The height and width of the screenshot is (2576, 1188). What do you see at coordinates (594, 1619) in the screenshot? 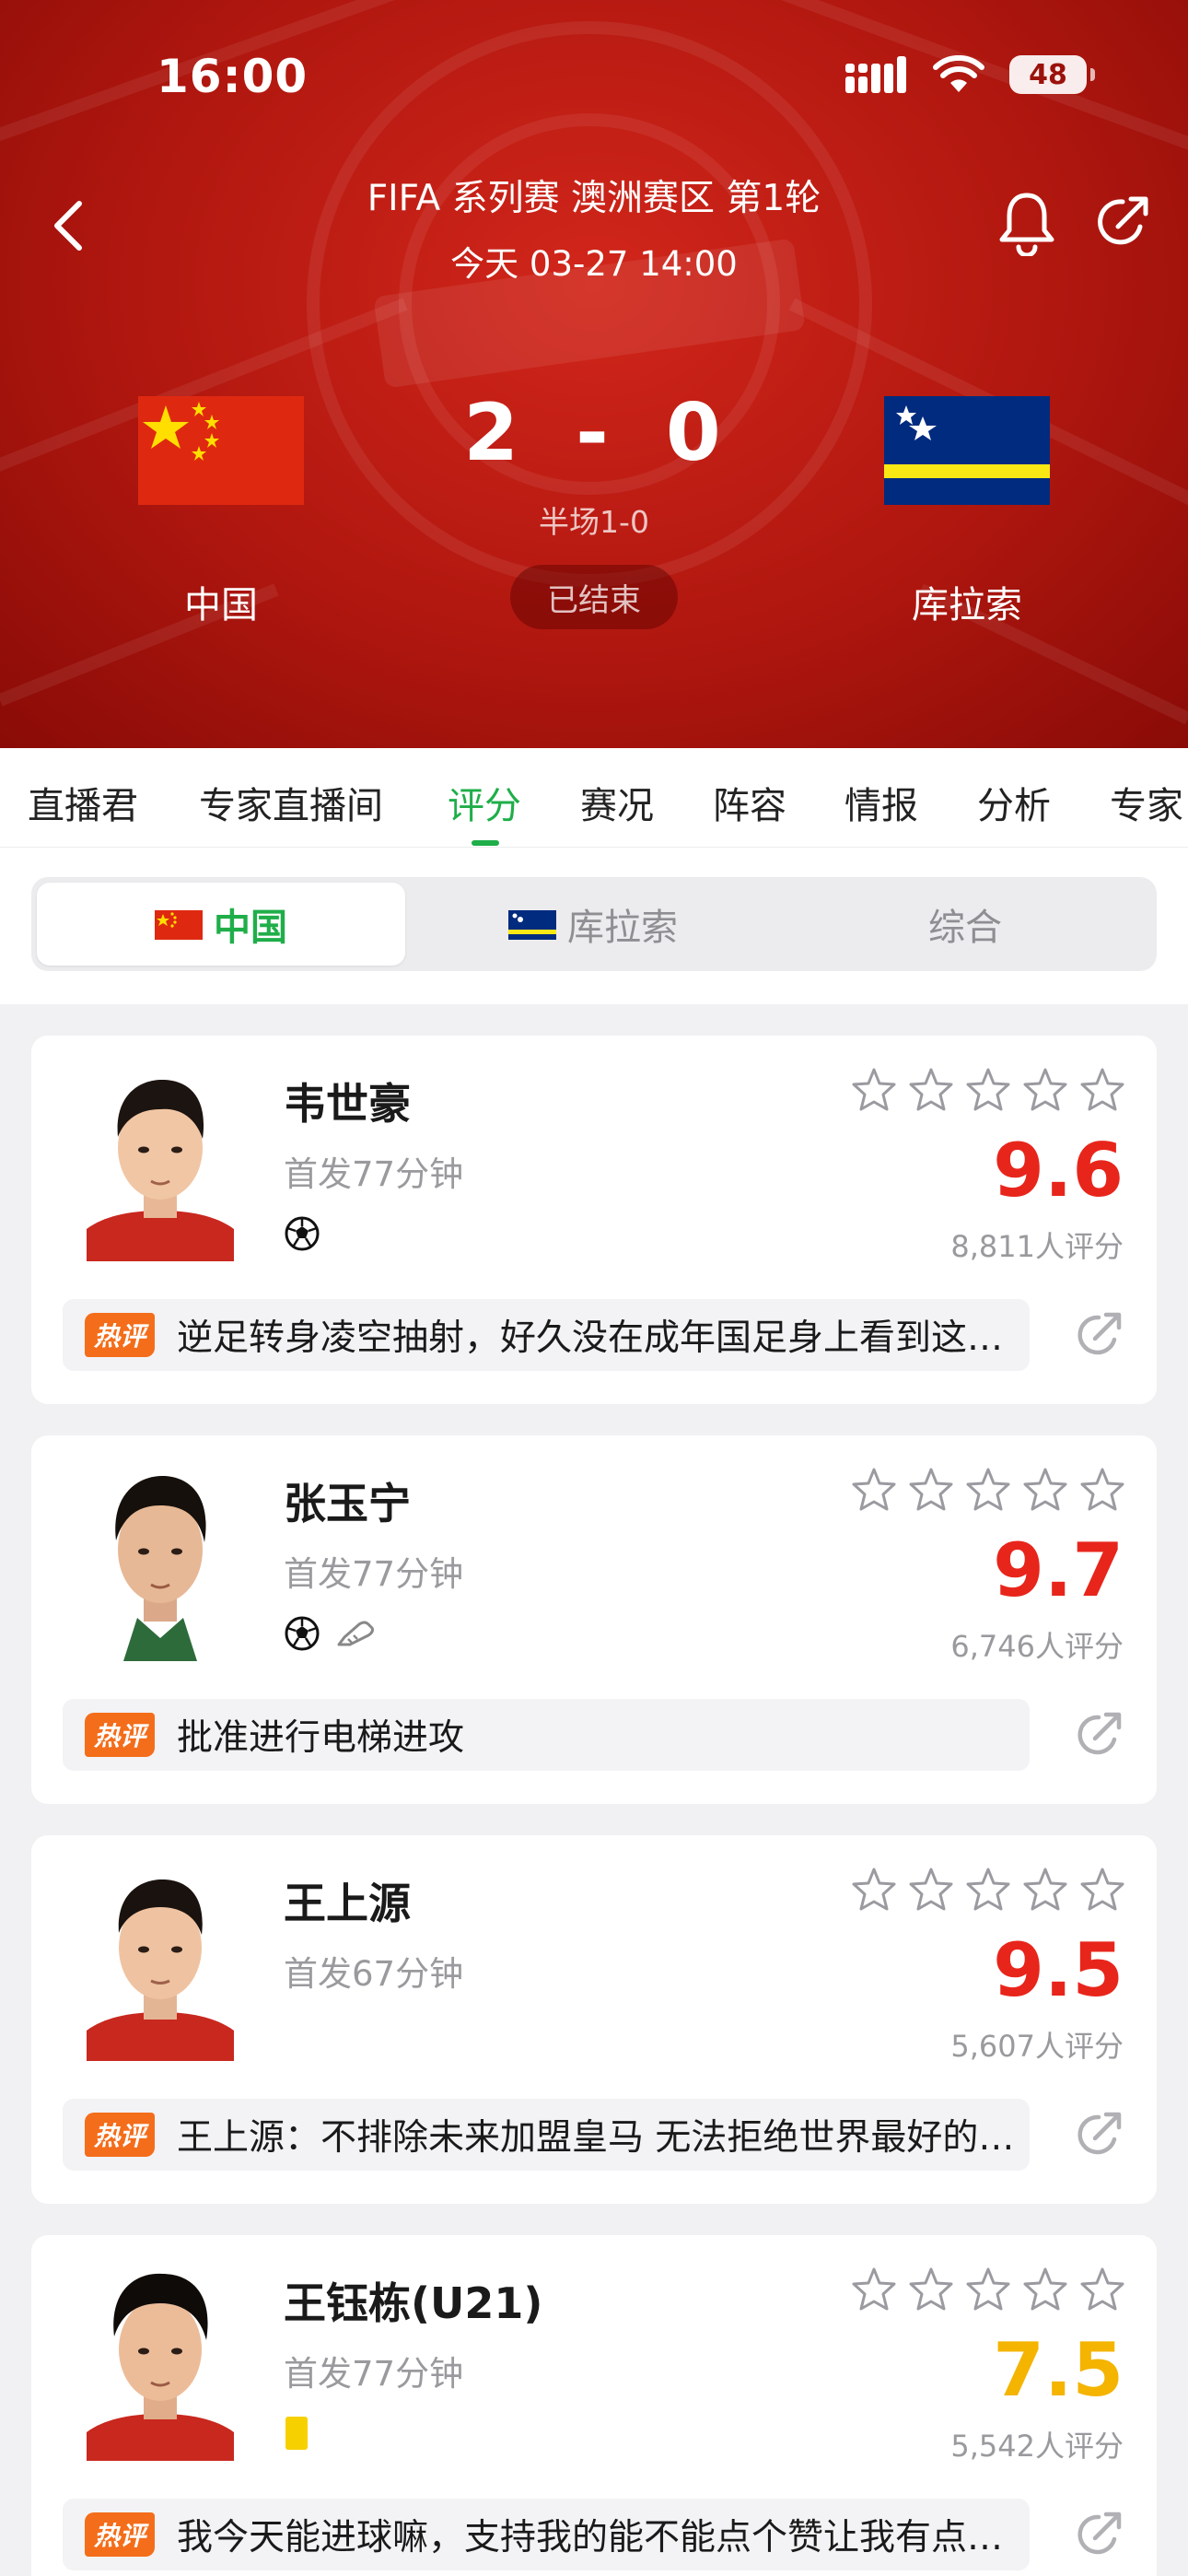
I see `player-card: 张玉宁 首发77分钟 9.7 6,746人评分 热评 批准进行电梯进攻` at bounding box center [594, 1619].